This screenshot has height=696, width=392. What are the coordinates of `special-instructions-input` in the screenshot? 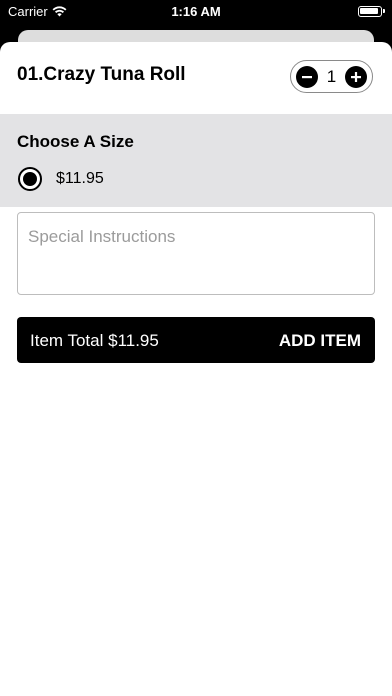 It's located at (196, 253).